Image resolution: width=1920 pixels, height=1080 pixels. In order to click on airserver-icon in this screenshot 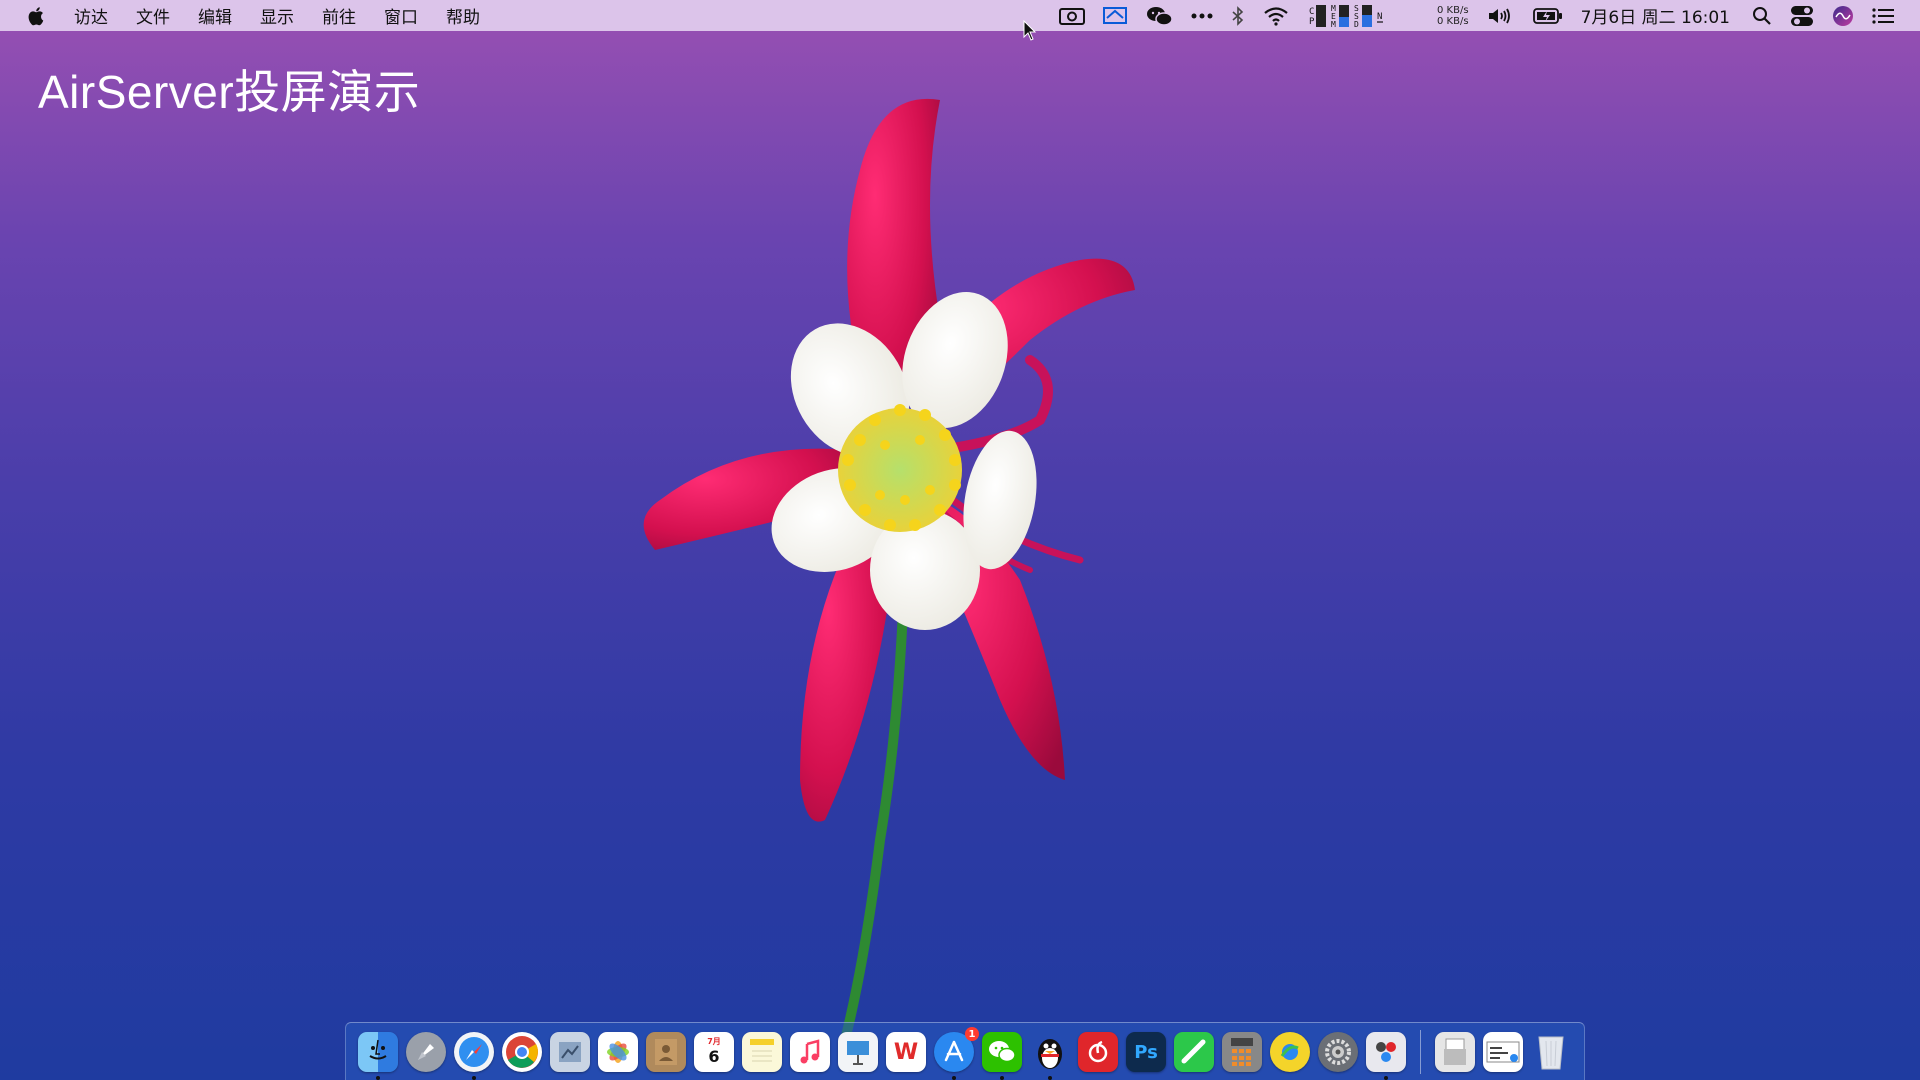, I will do `click(1115, 15)`.